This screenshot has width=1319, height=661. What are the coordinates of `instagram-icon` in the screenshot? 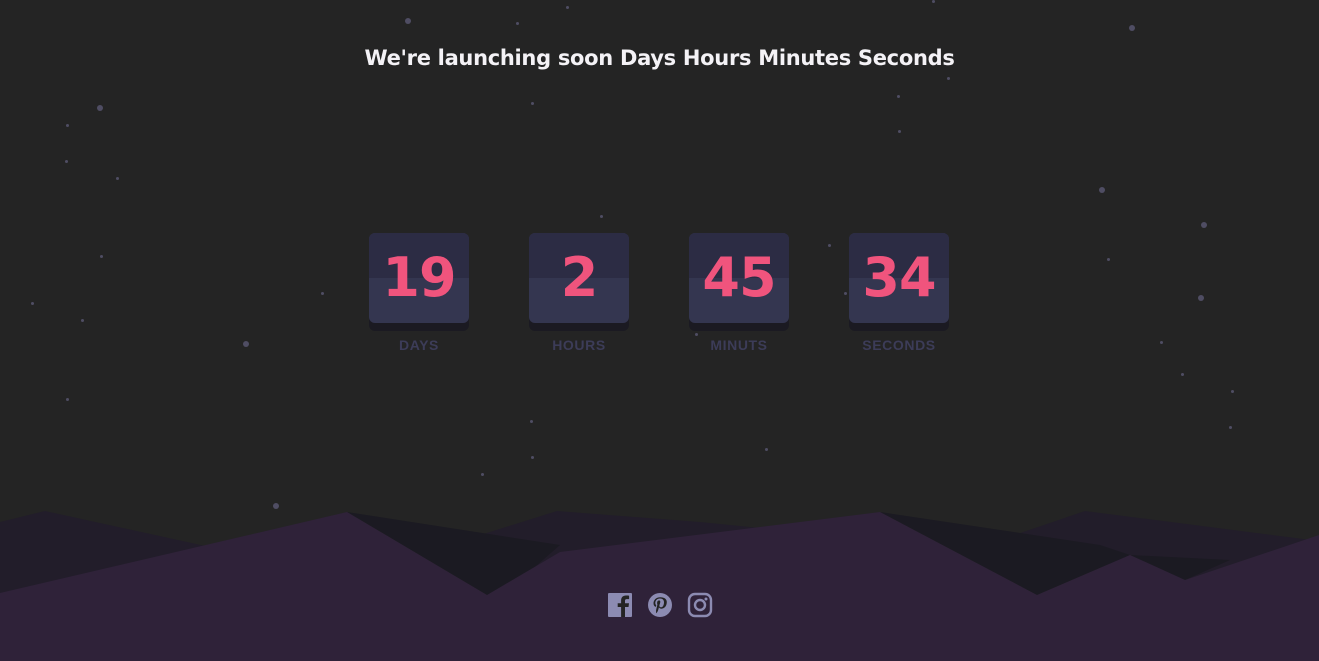 It's located at (700, 605).